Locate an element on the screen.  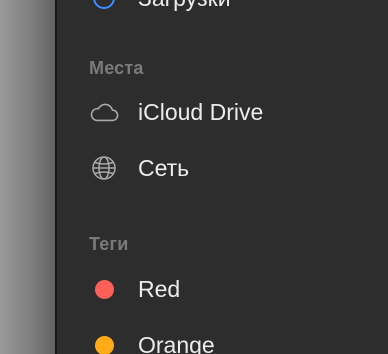
section-header-tags: Теги is located at coordinates (109, 244).